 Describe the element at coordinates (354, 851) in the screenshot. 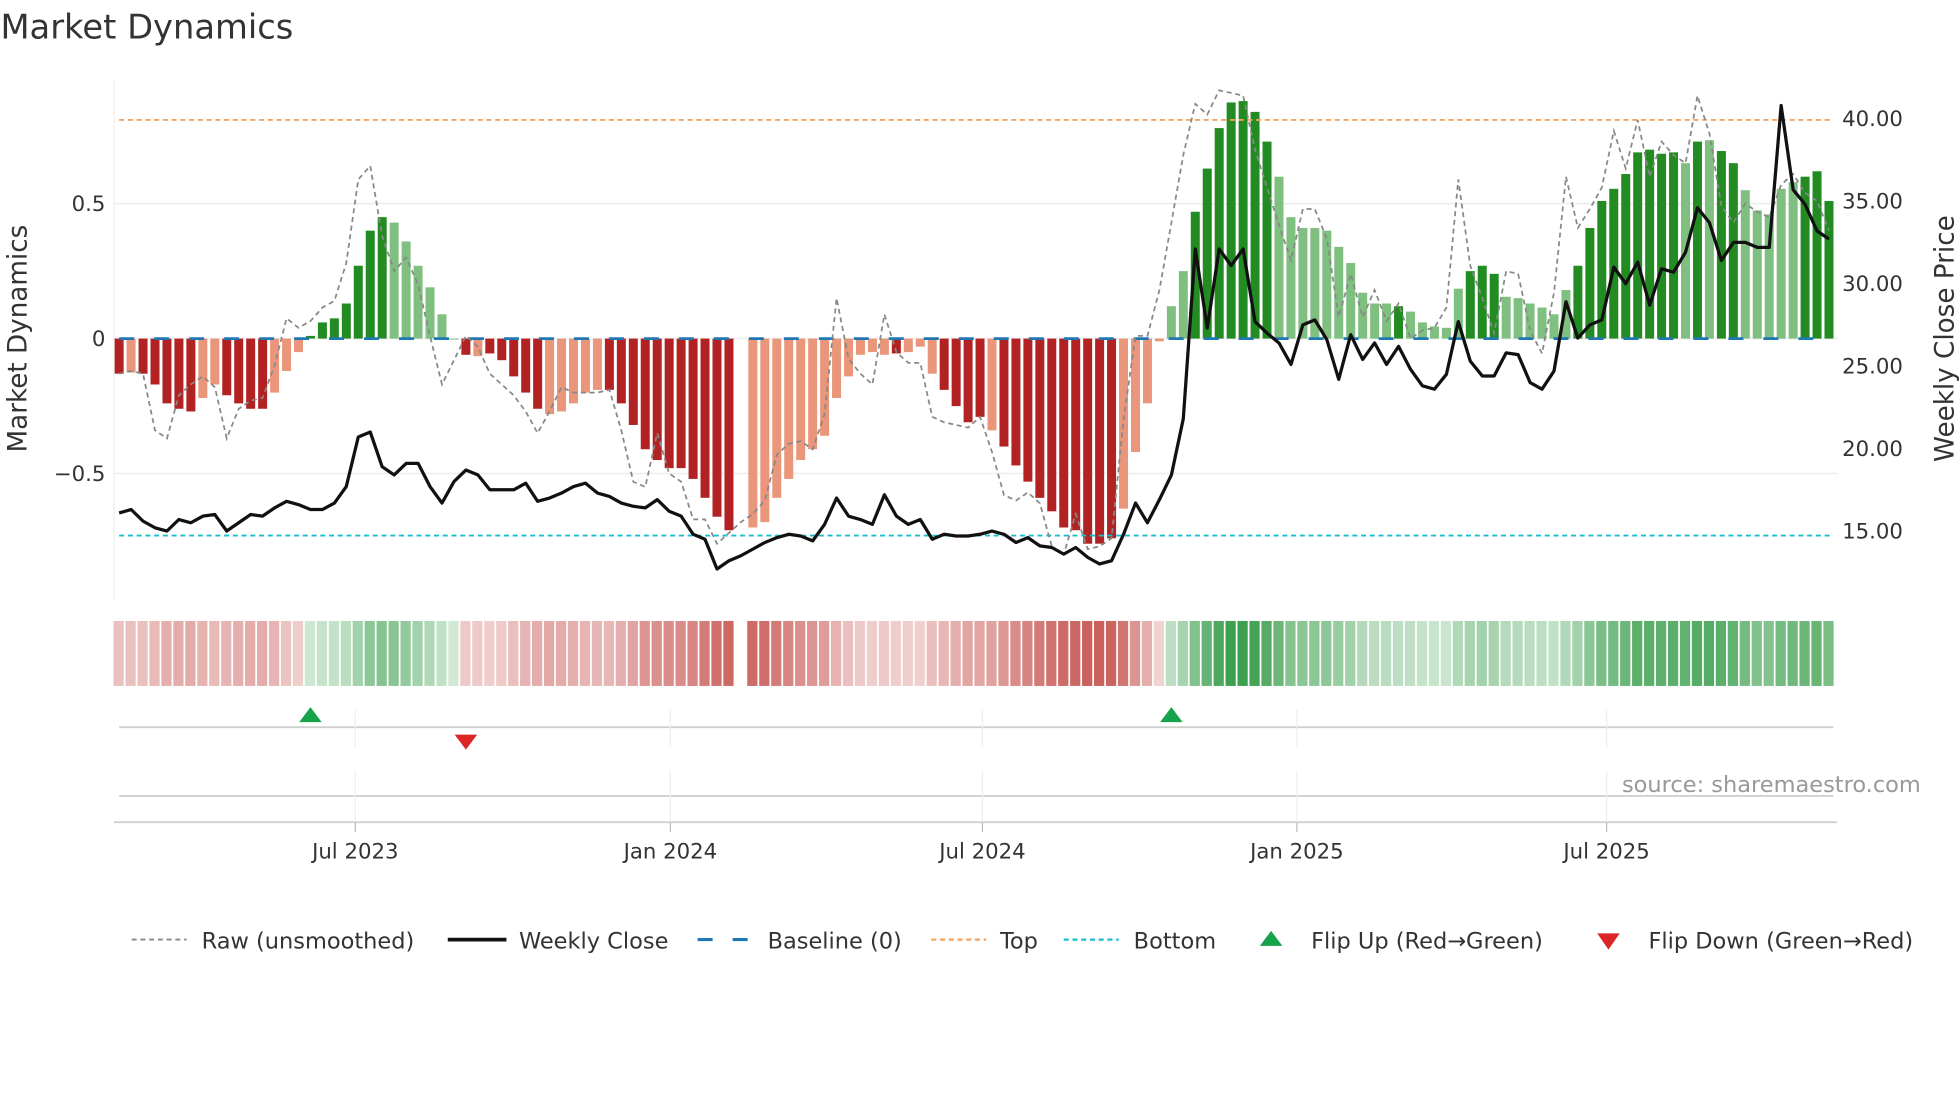

I see `date-tick-label: Jul 2023` at that location.